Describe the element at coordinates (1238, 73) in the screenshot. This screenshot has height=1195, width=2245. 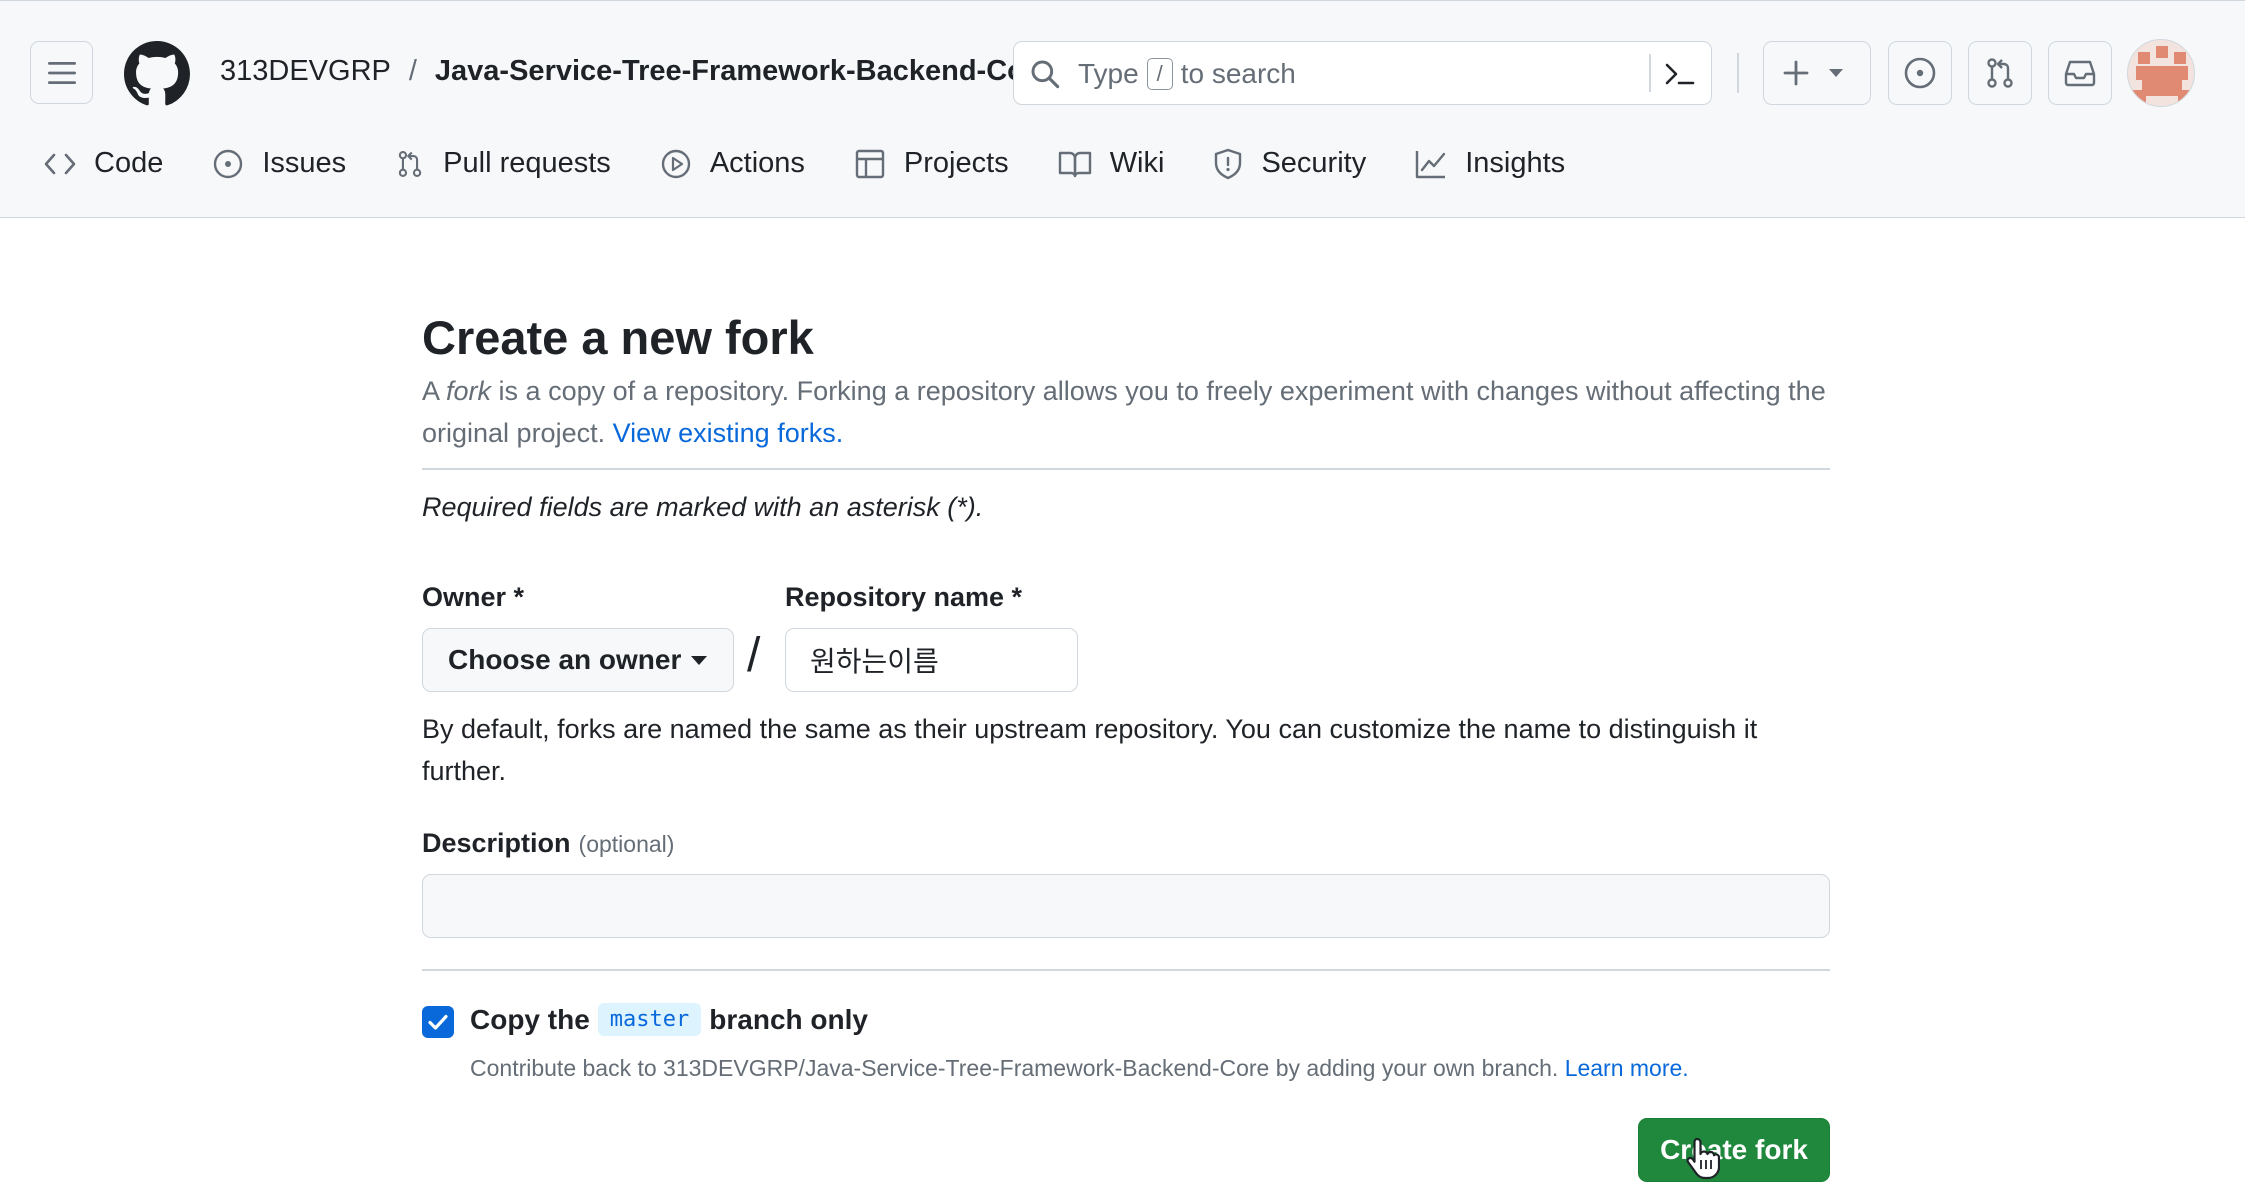
I see `search-placeholder-suffix: to search` at that location.